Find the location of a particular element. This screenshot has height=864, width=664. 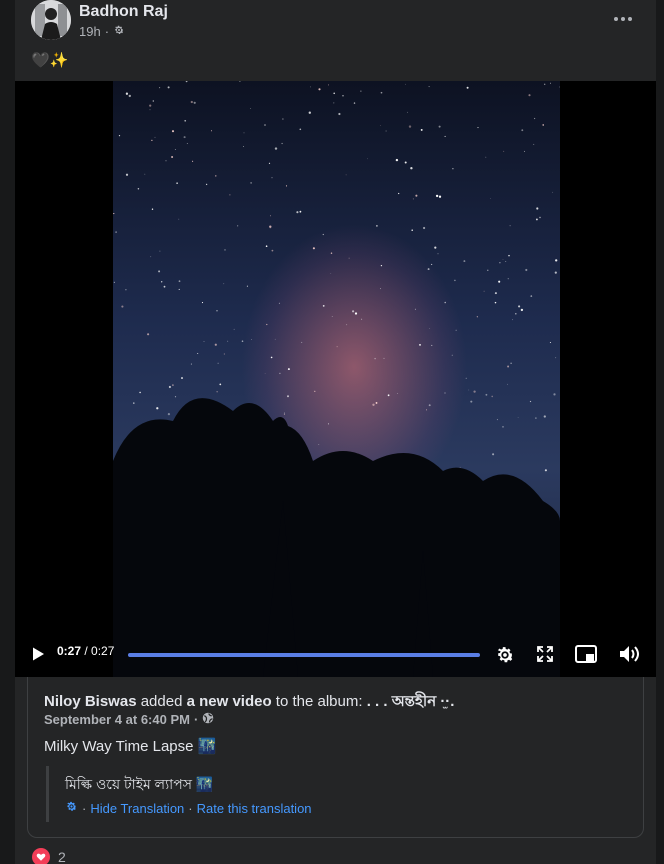

picture-in-picture-button is located at coordinates (586, 654).